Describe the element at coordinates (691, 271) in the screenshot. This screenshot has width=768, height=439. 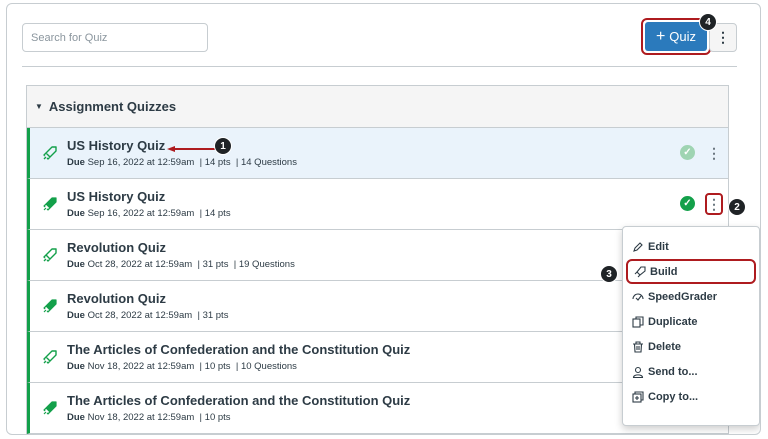
I see `menu-item-build: Build` at that location.